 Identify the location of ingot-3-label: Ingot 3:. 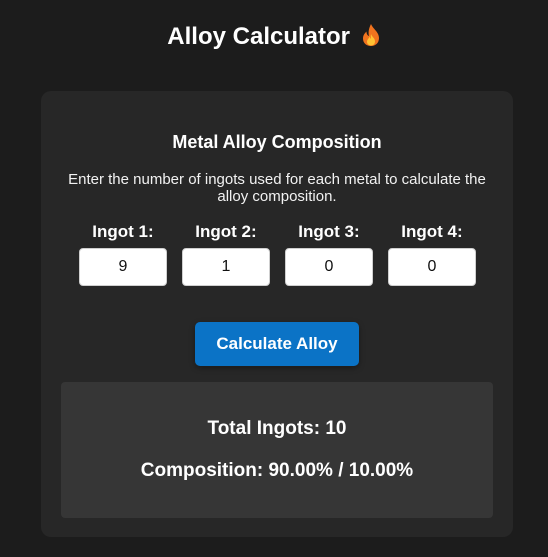
(329, 231).